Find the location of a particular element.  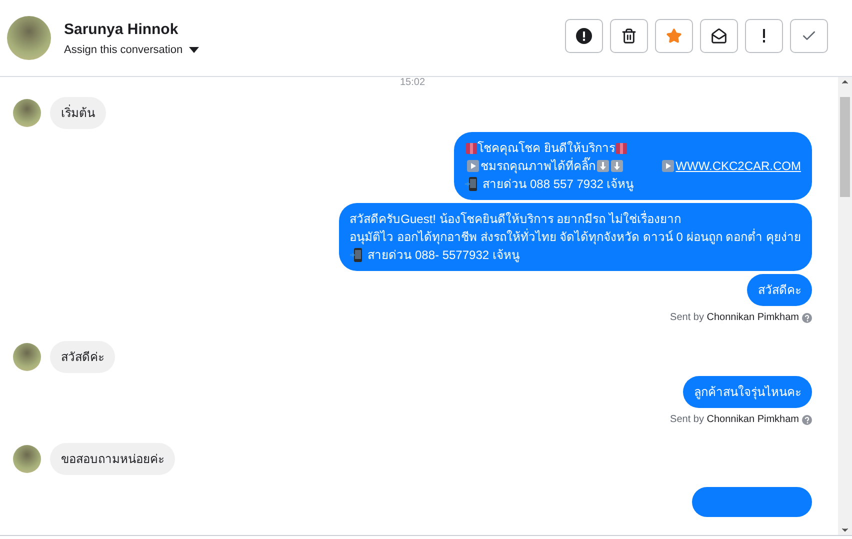

alert-icon is located at coordinates (584, 36).